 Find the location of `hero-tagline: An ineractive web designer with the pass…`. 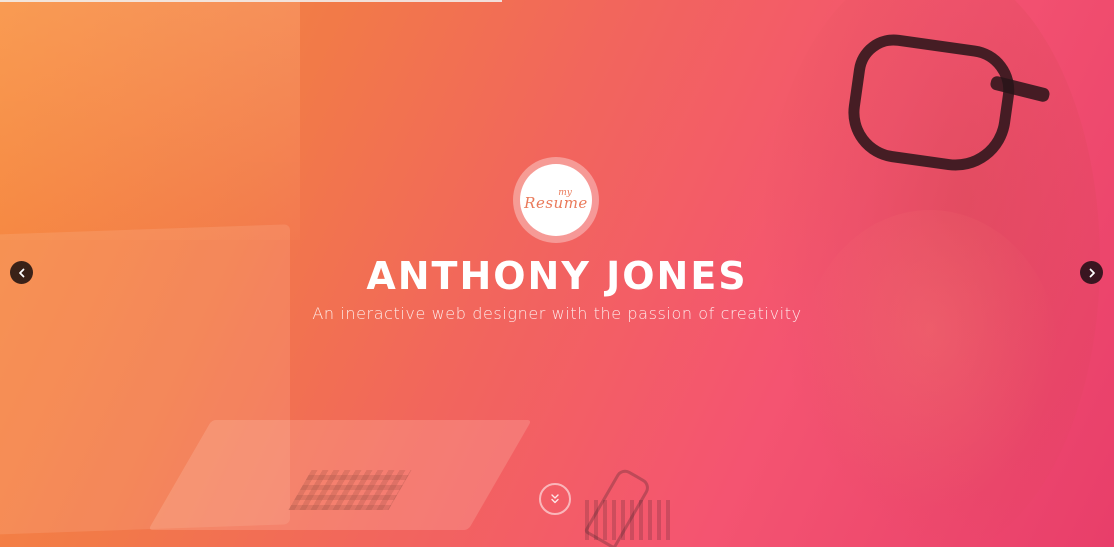

hero-tagline: An ineractive web designer with the pass… is located at coordinates (557, 313).